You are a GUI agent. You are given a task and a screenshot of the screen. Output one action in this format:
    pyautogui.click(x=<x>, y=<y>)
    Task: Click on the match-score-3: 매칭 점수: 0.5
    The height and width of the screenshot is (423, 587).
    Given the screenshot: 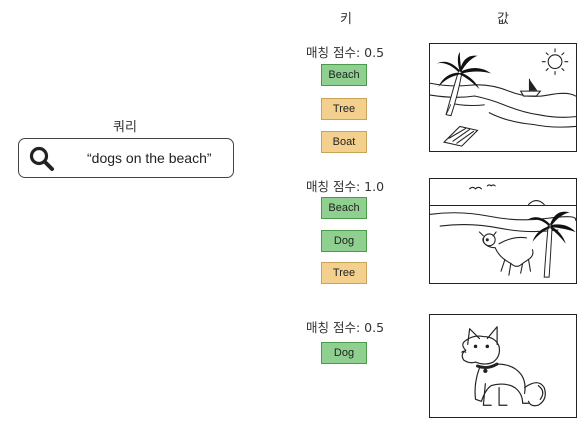 What is the action you would take?
    pyautogui.click(x=345, y=327)
    